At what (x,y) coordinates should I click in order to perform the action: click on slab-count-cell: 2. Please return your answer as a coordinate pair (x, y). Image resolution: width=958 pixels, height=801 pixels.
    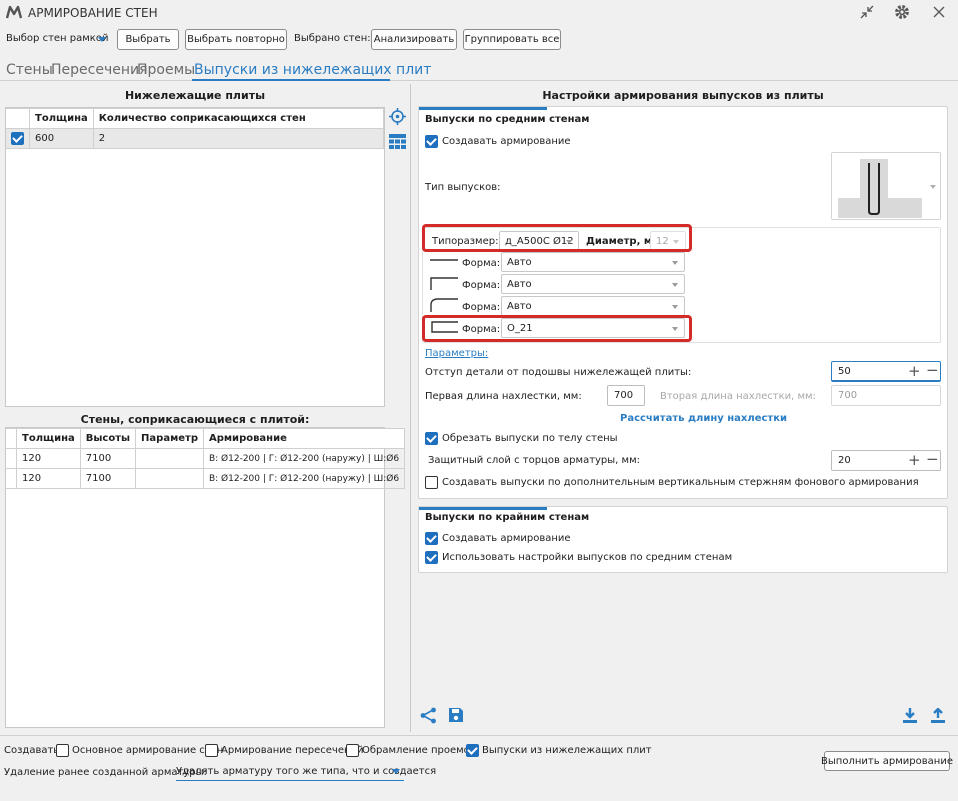
    Looking at the image, I should click on (238, 138).